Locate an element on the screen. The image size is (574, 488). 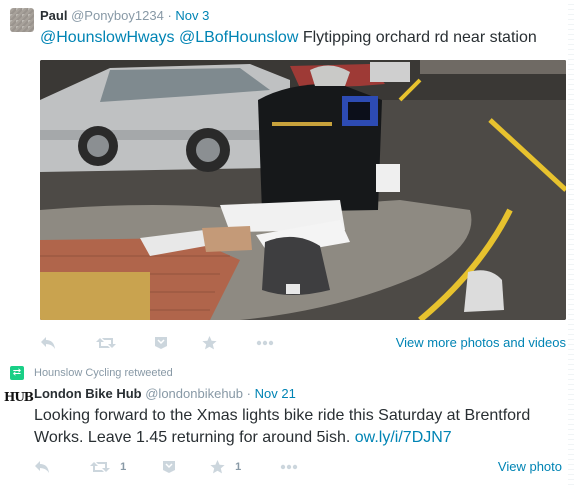
user-handle: @londonbikehub is located at coordinates (194, 393).